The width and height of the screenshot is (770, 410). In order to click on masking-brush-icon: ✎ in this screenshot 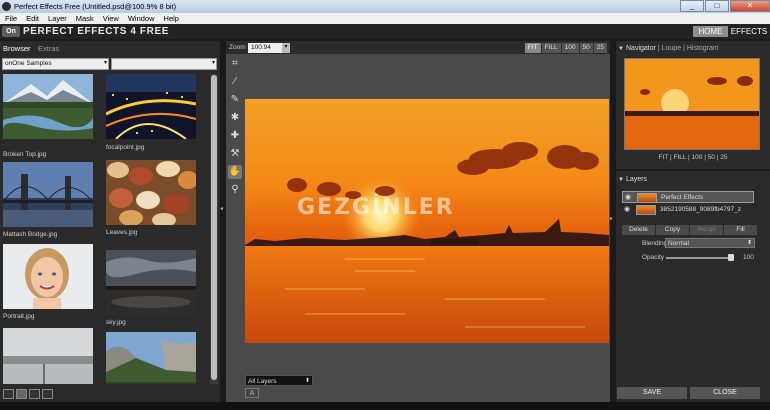, I will do `click(235, 100)`.